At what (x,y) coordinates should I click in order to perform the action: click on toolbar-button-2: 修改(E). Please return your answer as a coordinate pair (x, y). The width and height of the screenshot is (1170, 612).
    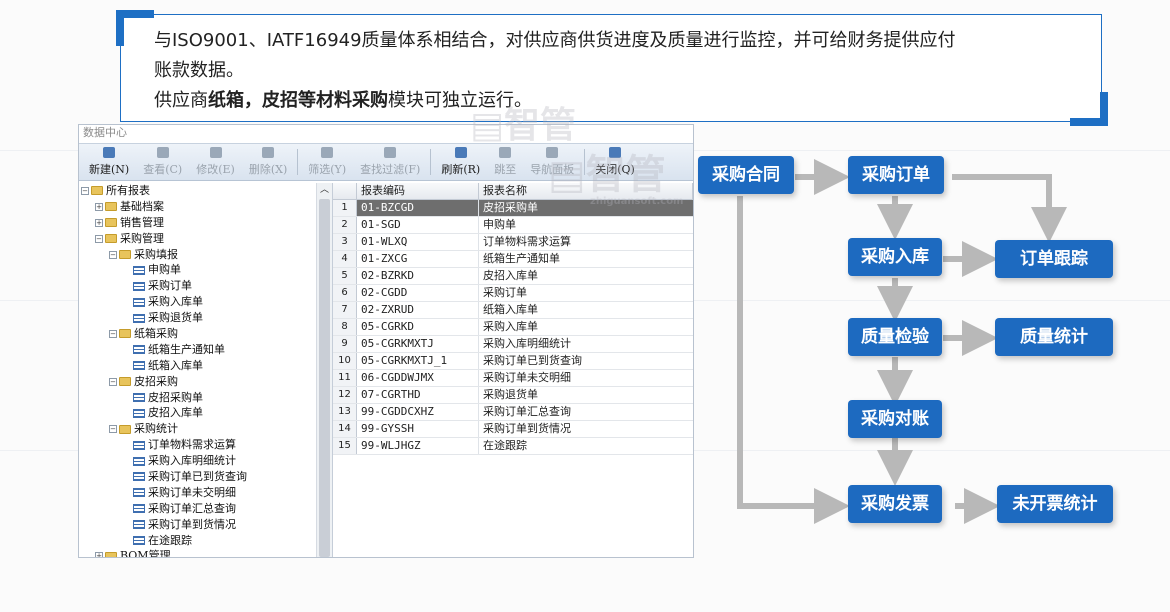
    Looking at the image, I should click on (215, 161).